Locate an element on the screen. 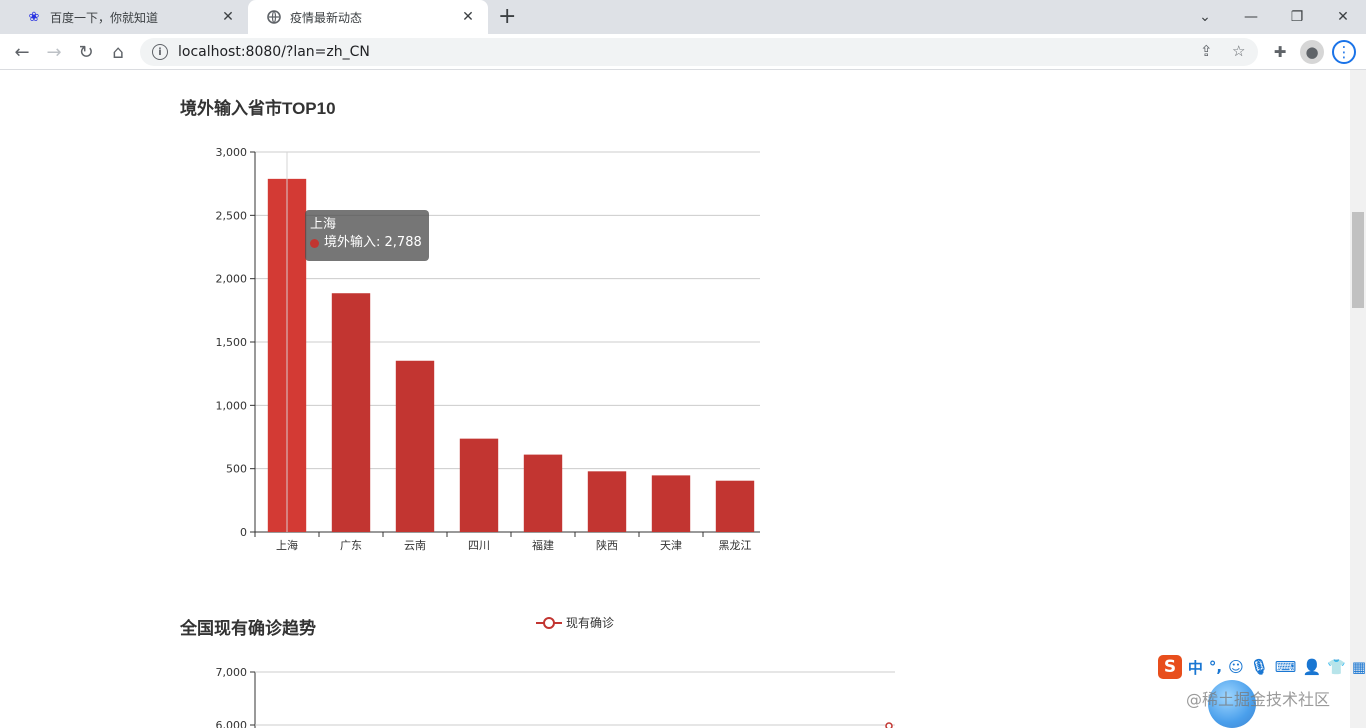  y-tick-label: 6,000 is located at coordinates (232, 723).